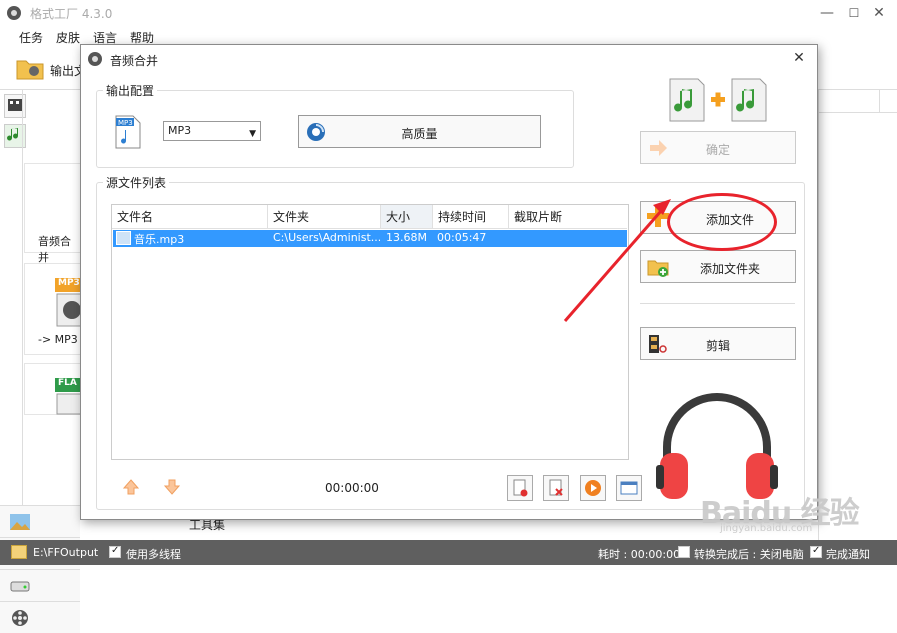 Image resolution: width=897 pixels, height=633 pixels. Describe the element at coordinates (729, 269) in the screenshot. I see `add-folder-label: 添加文件夹` at that location.